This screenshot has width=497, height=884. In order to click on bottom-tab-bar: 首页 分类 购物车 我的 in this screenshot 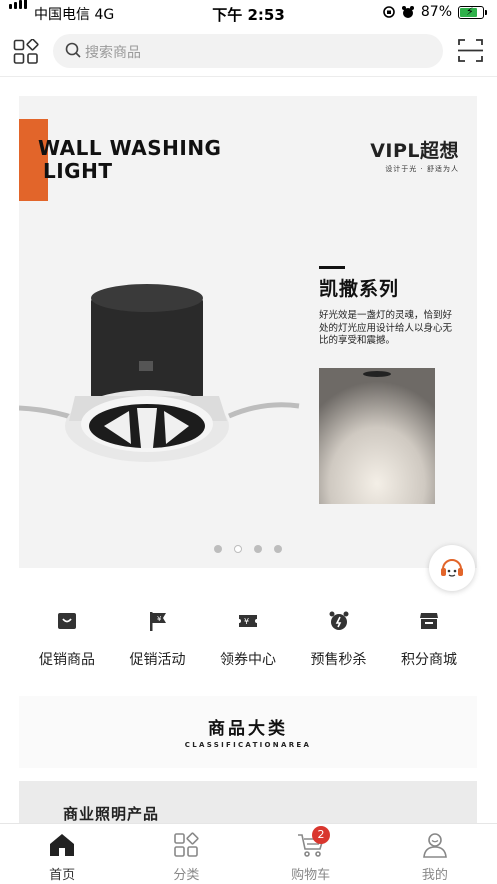, I will do `click(248, 853)`.